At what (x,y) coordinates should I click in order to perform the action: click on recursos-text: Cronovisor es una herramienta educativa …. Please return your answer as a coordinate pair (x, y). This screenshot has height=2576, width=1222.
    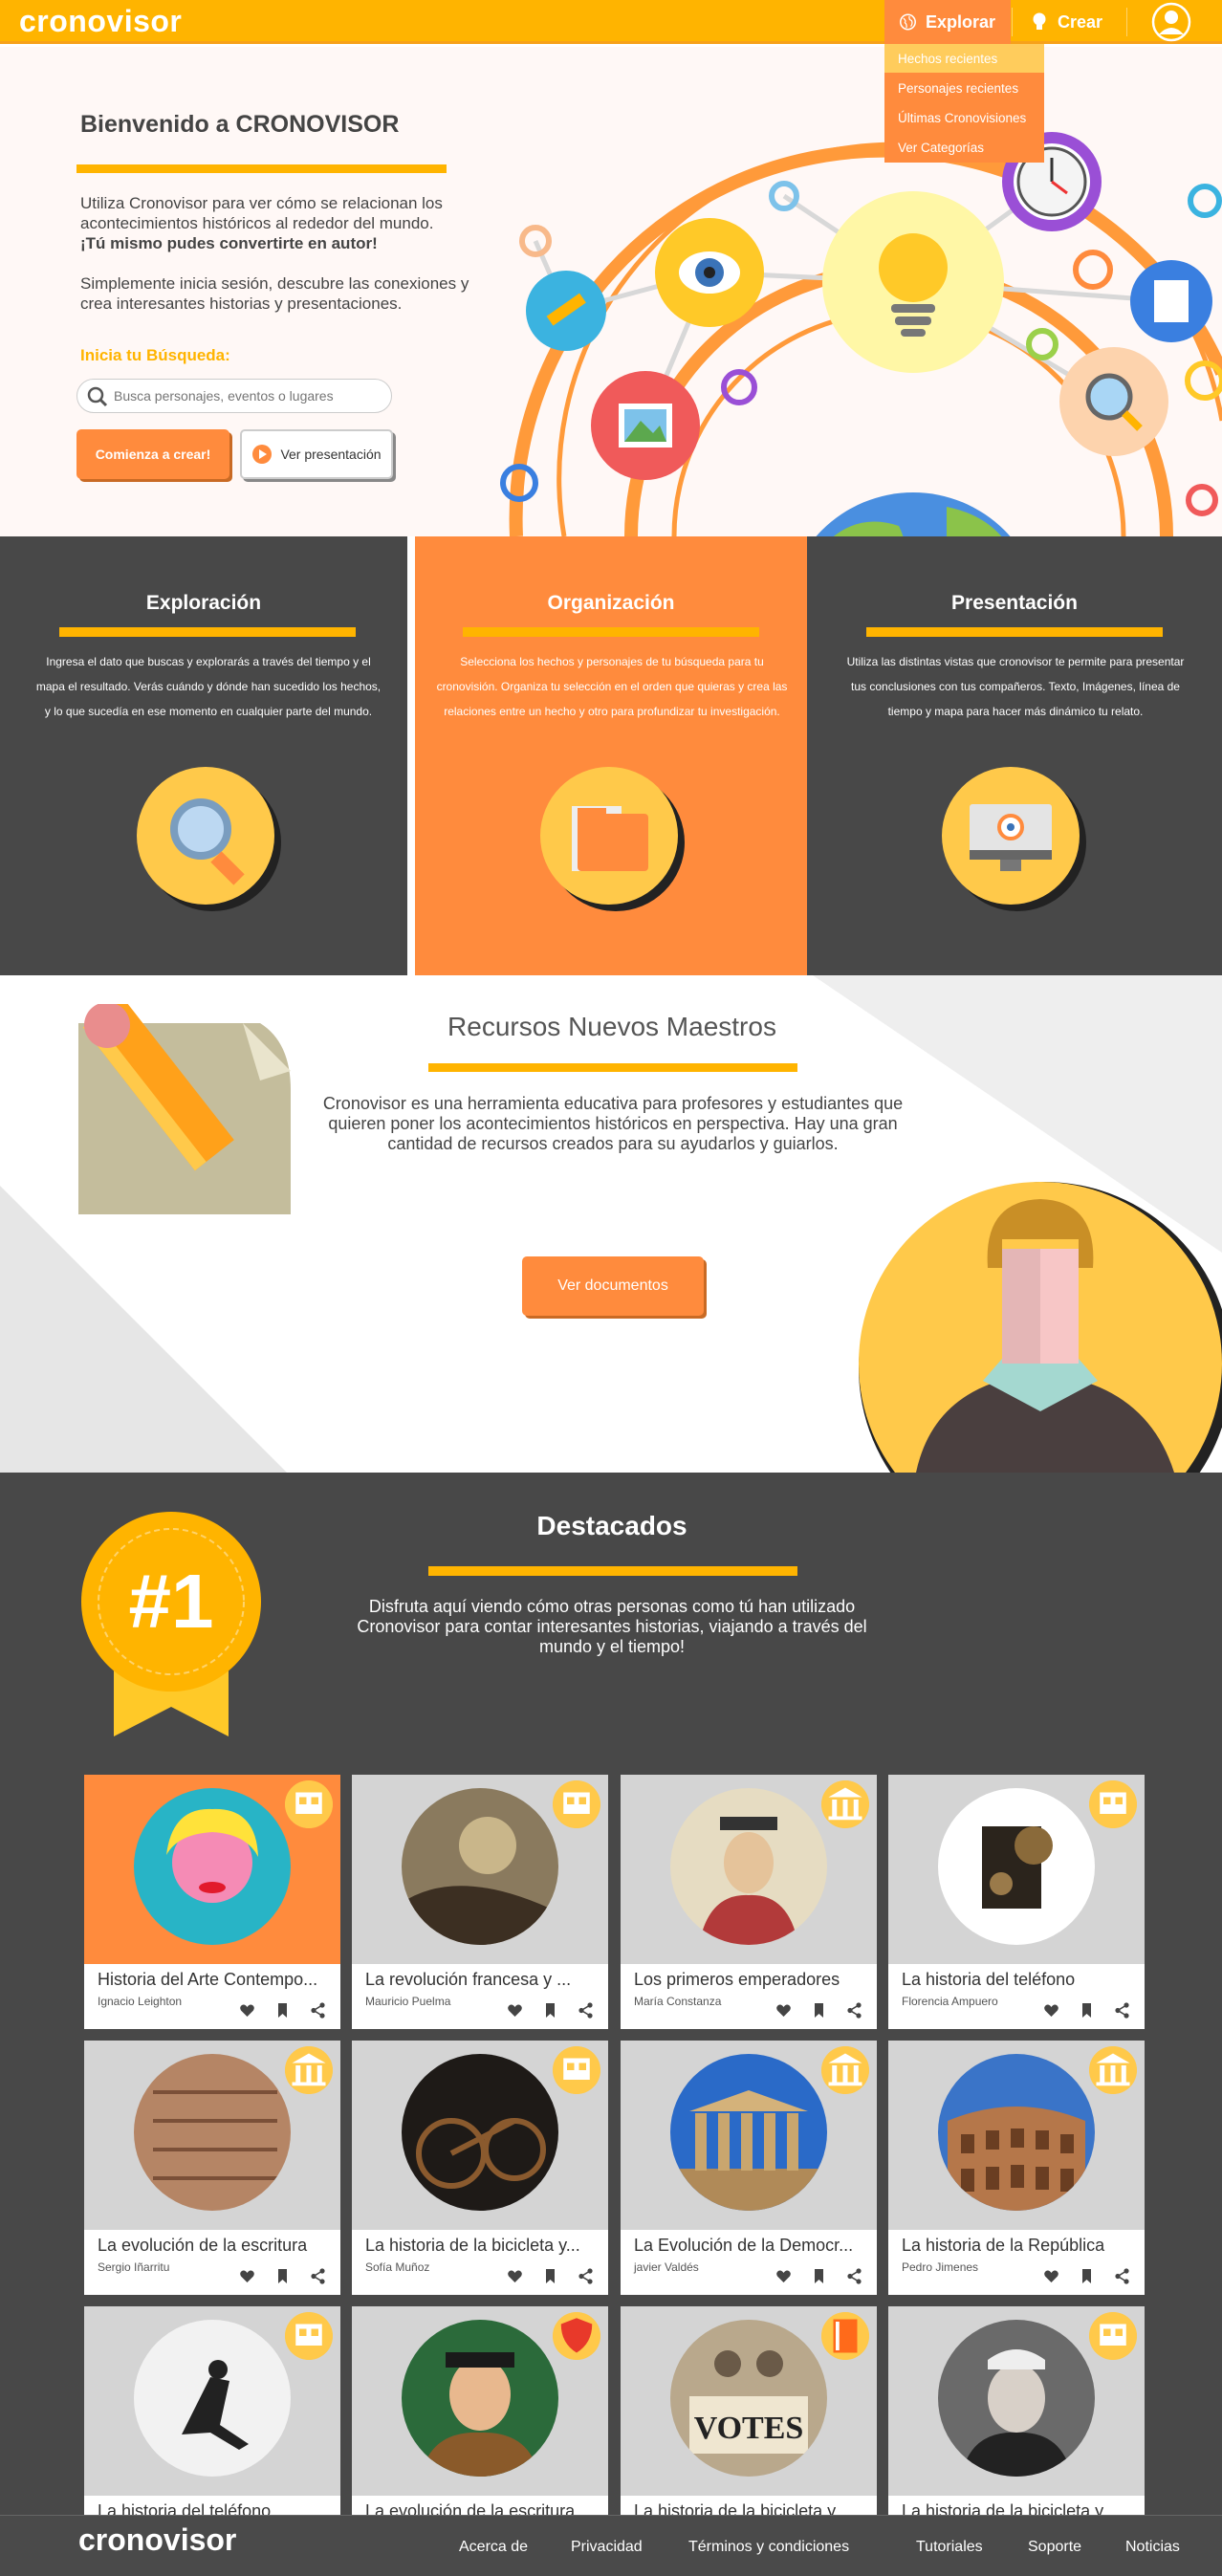
    Looking at the image, I should click on (613, 1123).